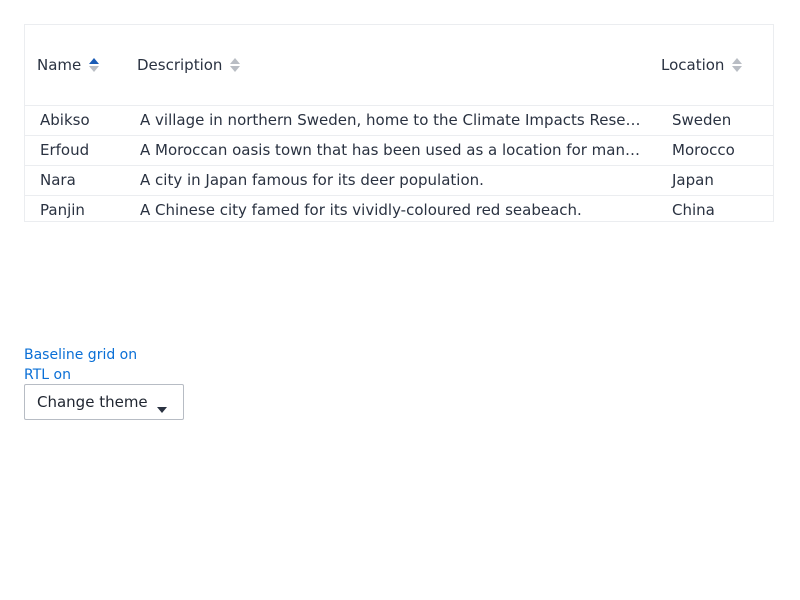 This screenshot has height=600, width=800. I want to click on header-row: Name Description Location, so click(399, 65).